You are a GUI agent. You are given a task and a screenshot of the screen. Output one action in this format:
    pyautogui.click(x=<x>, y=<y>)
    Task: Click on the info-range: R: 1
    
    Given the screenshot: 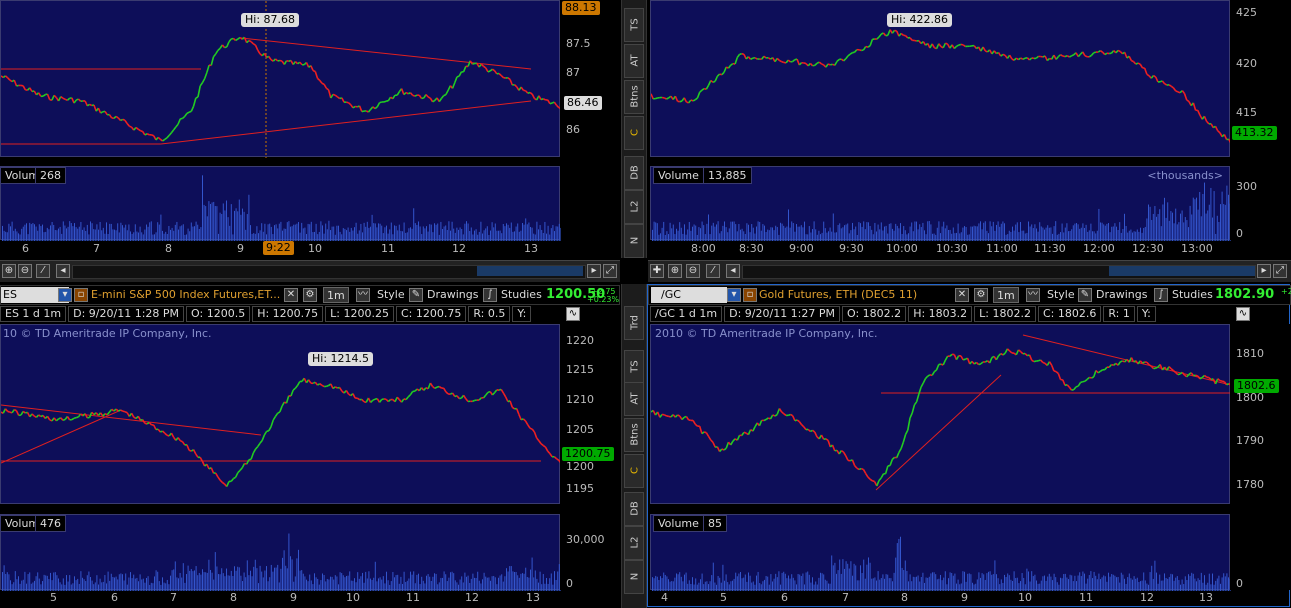 What is the action you would take?
    pyautogui.click(x=1119, y=314)
    